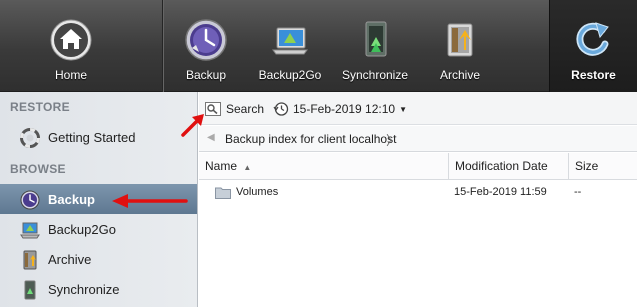 The image size is (637, 307). What do you see at coordinates (70, 259) in the screenshot?
I see `sidebar-item-label: Archive` at bounding box center [70, 259].